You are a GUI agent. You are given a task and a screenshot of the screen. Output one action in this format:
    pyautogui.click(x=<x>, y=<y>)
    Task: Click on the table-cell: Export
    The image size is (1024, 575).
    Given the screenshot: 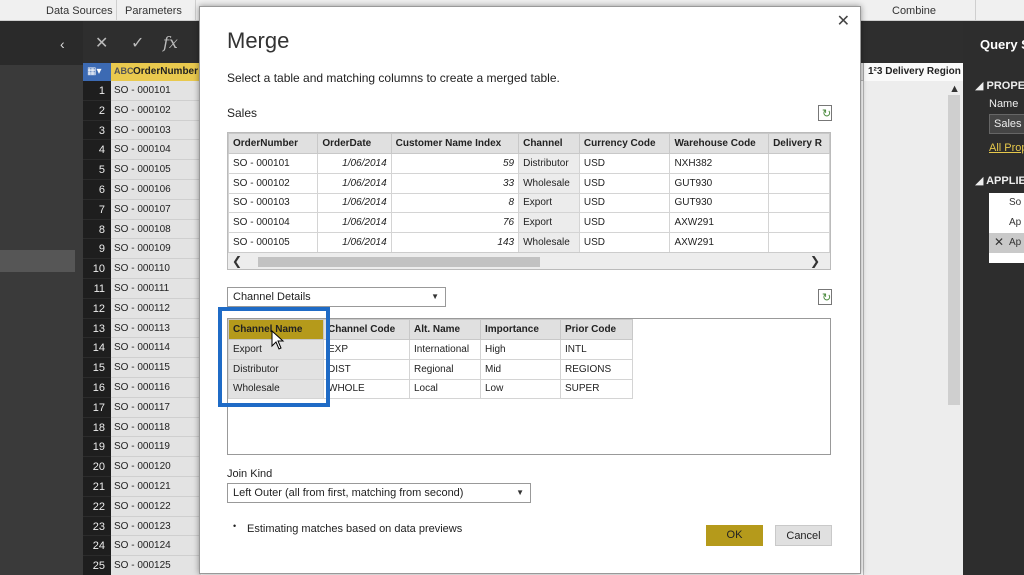 What is the action you would take?
    pyautogui.click(x=549, y=203)
    